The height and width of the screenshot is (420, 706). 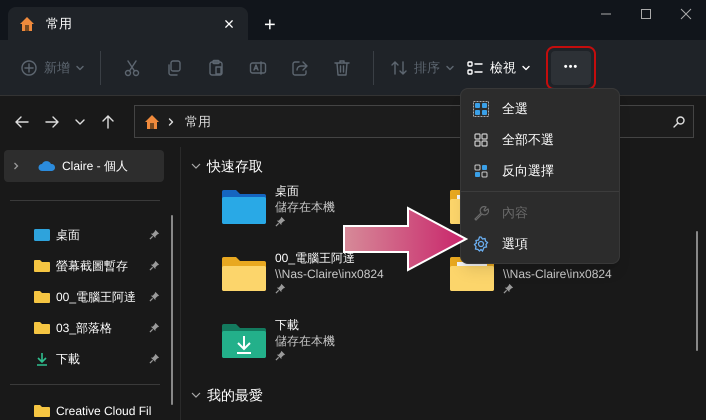 What do you see at coordinates (571, 67) in the screenshot?
I see `more-button: •••` at bounding box center [571, 67].